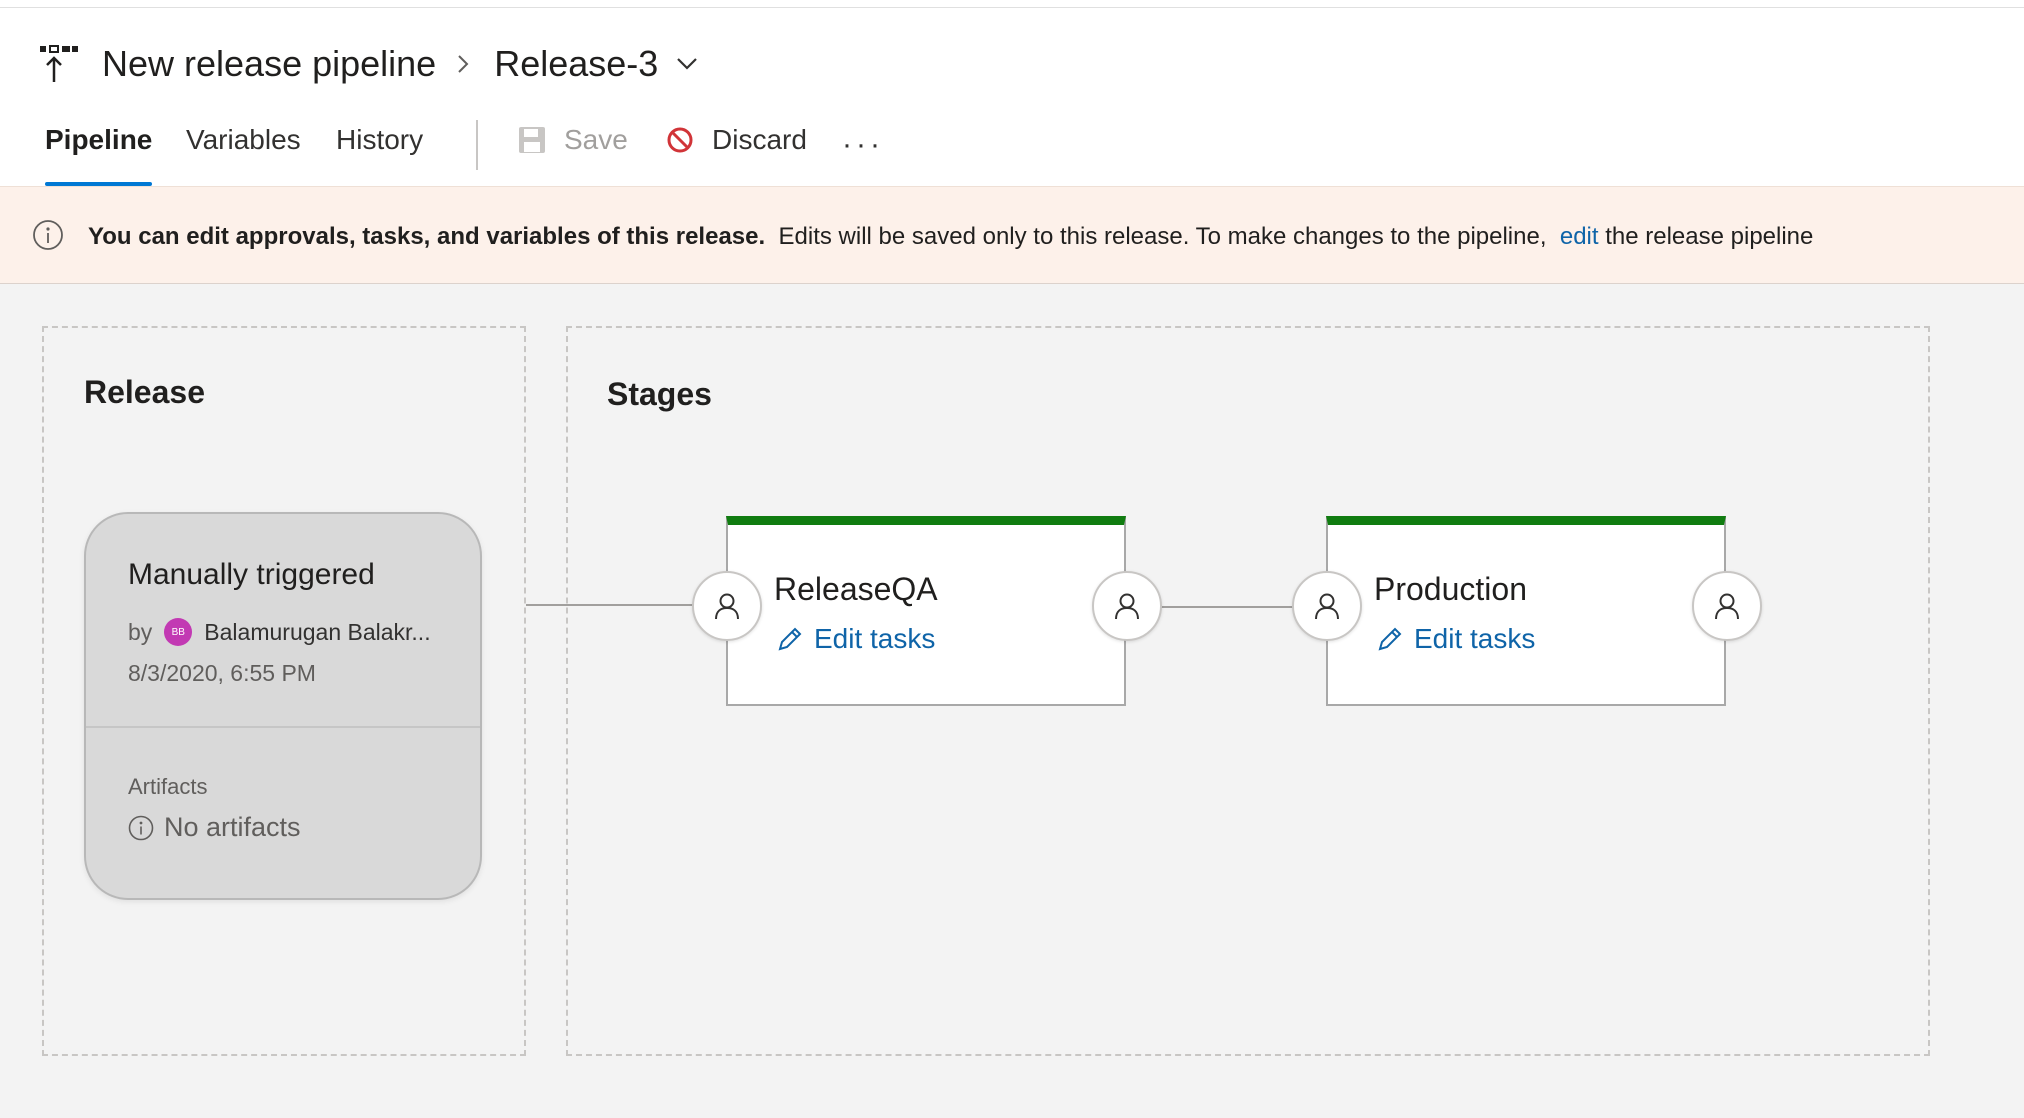  What do you see at coordinates (269, 64) in the screenshot?
I see `pipeline-title-link: New release pipeline` at bounding box center [269, 64].